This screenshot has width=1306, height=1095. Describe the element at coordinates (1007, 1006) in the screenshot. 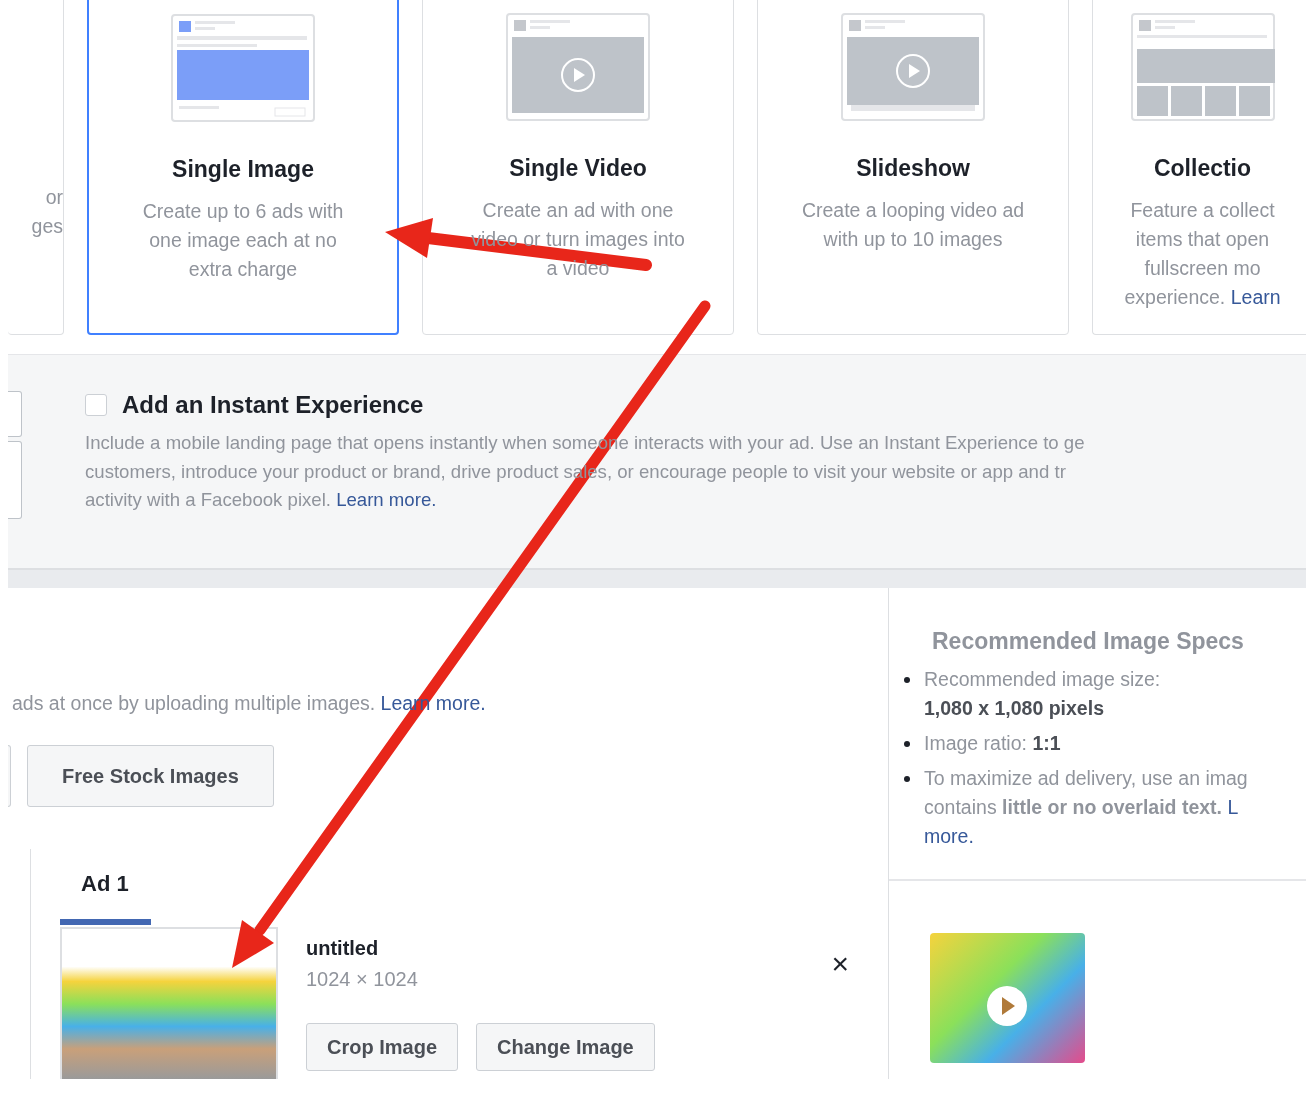

I see `play-icon` at that location.